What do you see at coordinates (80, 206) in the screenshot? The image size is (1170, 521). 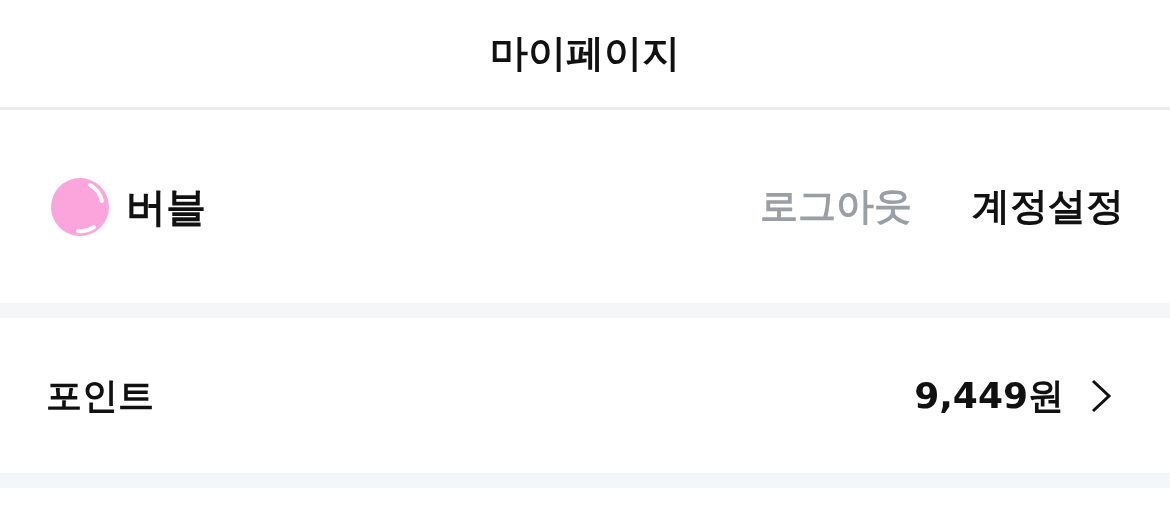 I see `bubble-icon` at bounding box center [80, 206].